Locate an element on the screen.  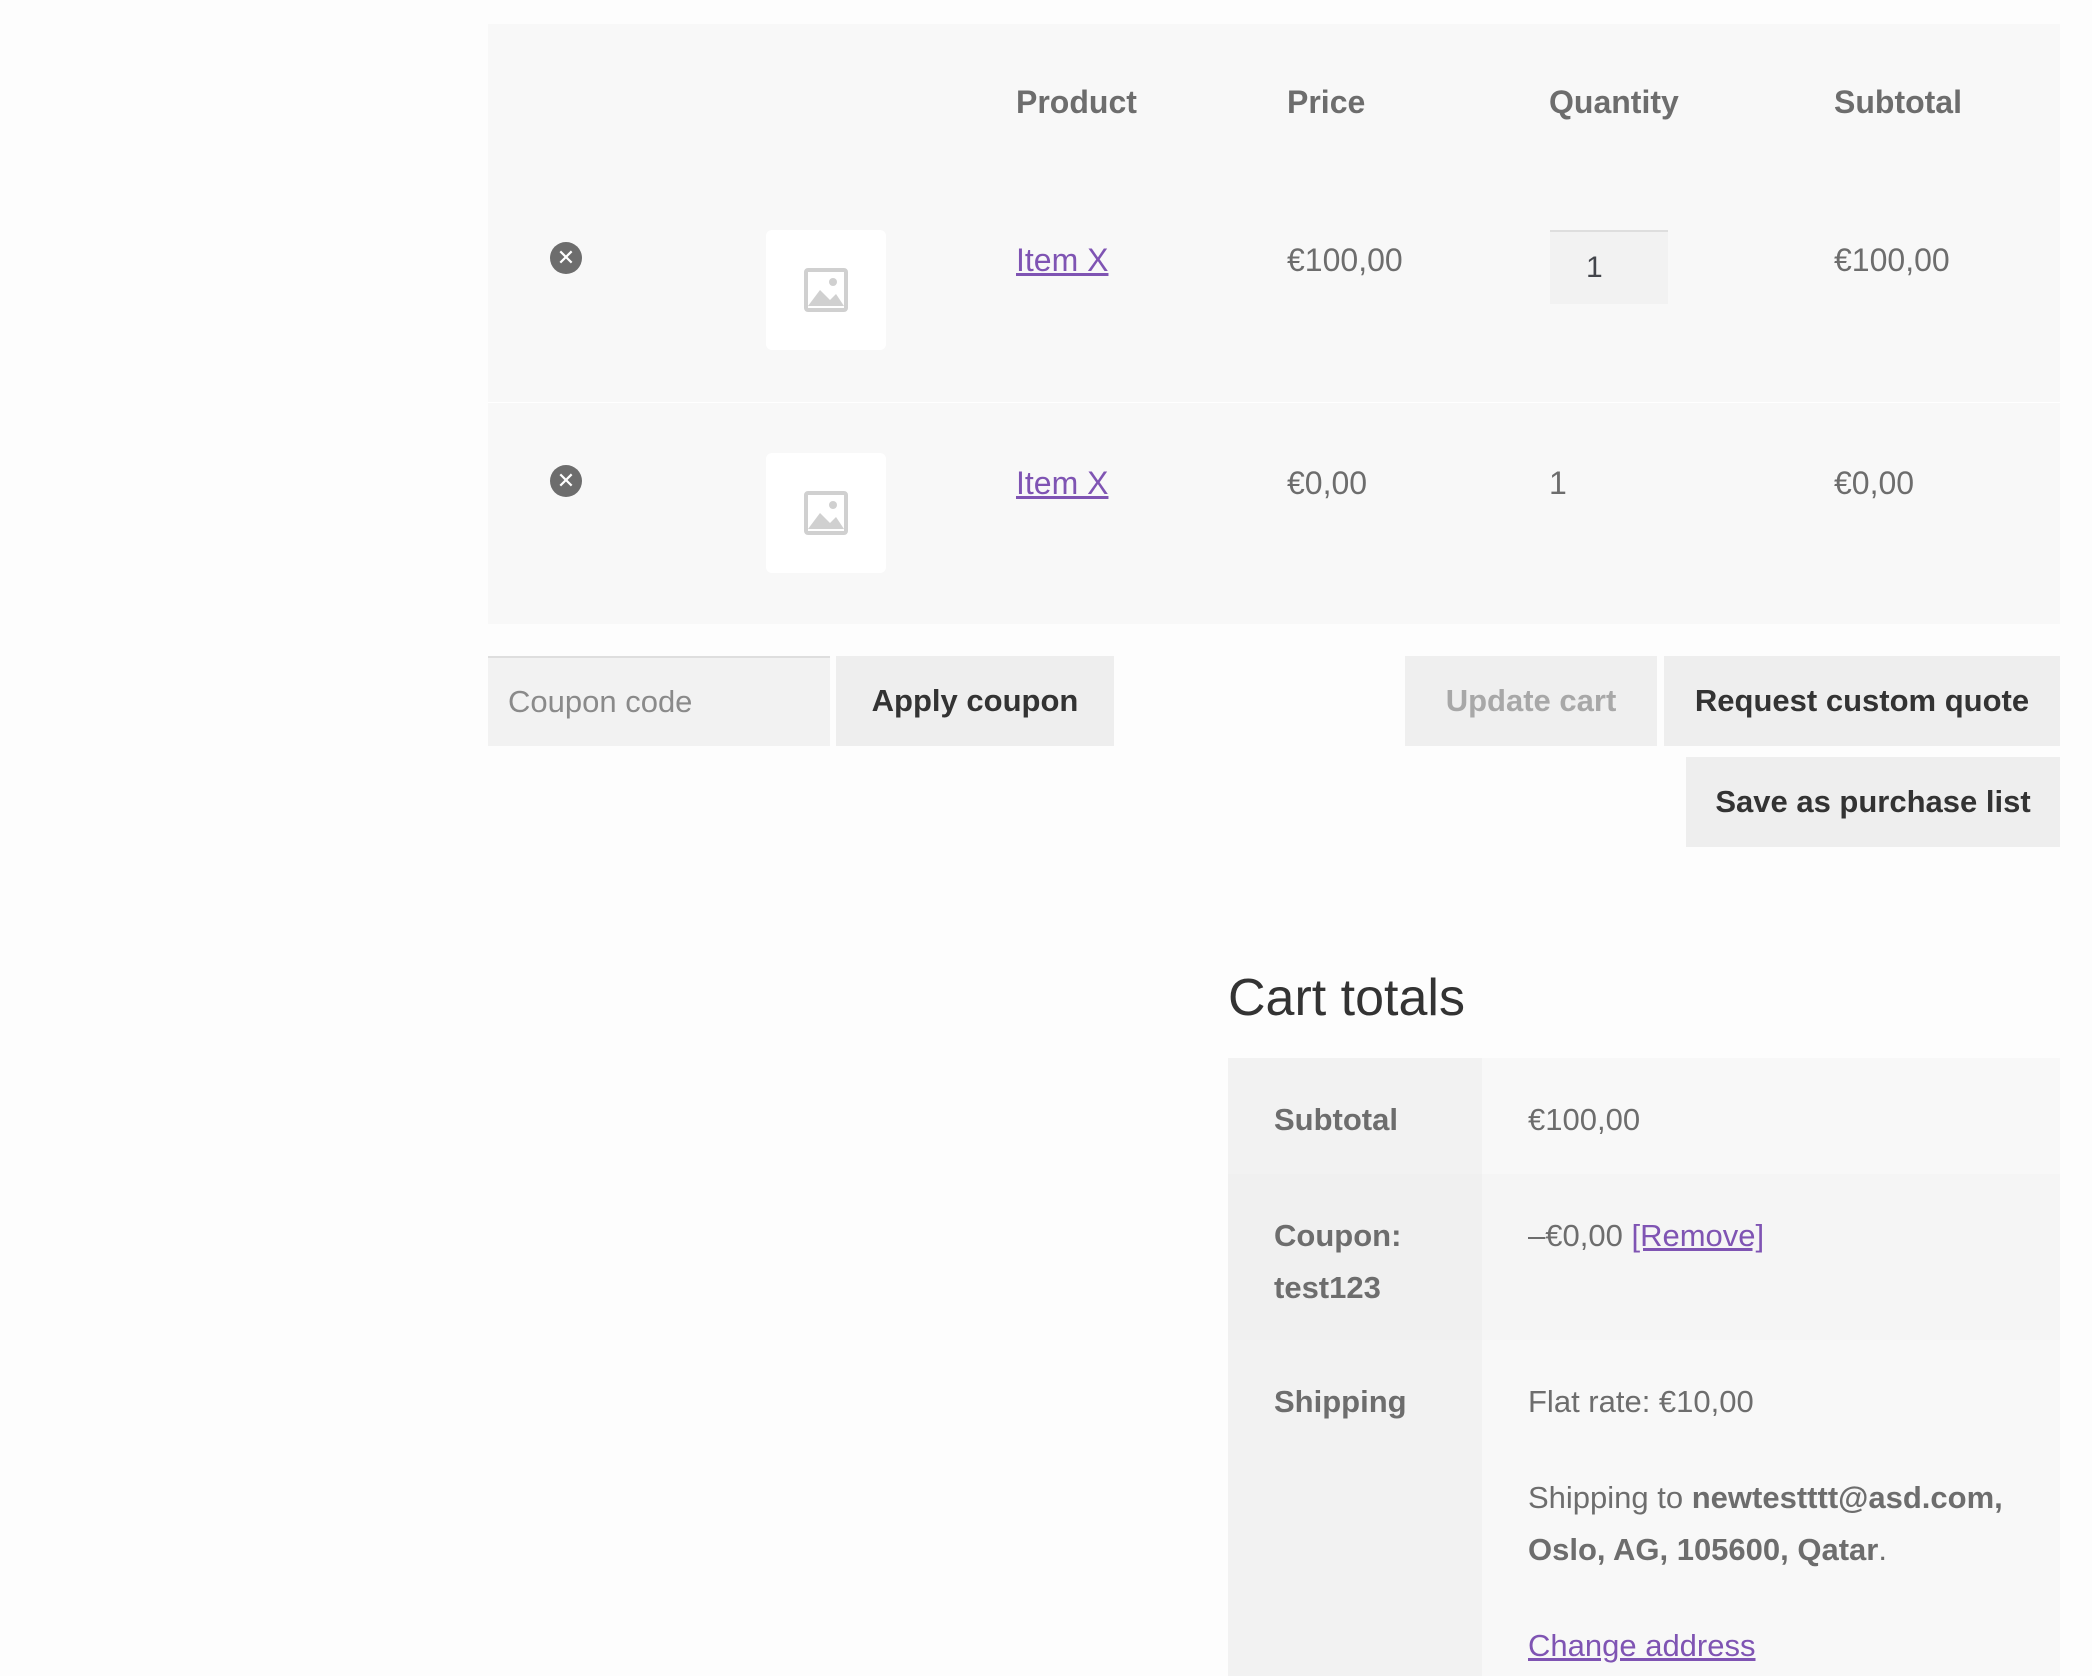
shipping-label: Shipping is located at coordinates (1355, 1508).